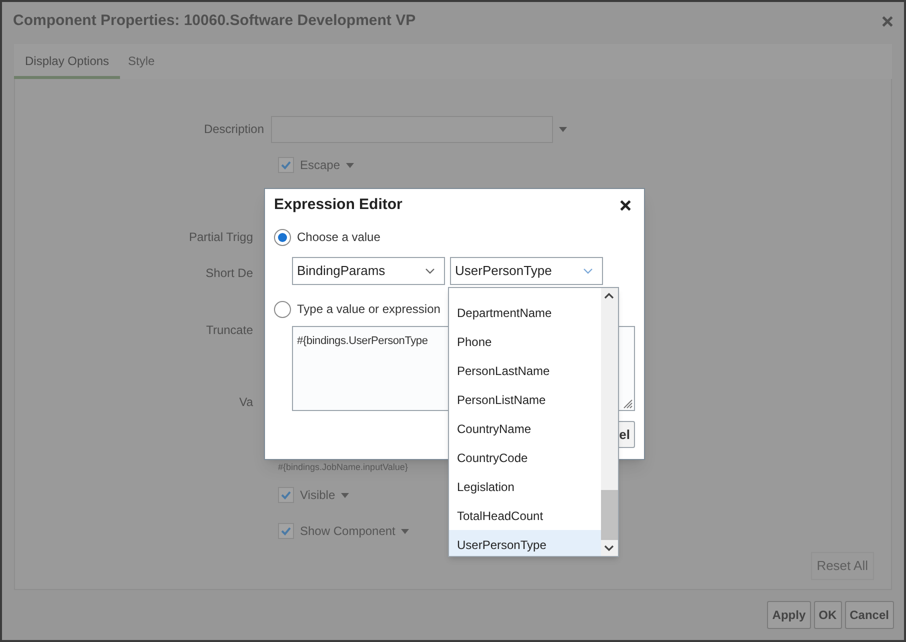 The height and width of the screenshot is (642, 906). I want to click on footer-button: OK, so click(828, 615).